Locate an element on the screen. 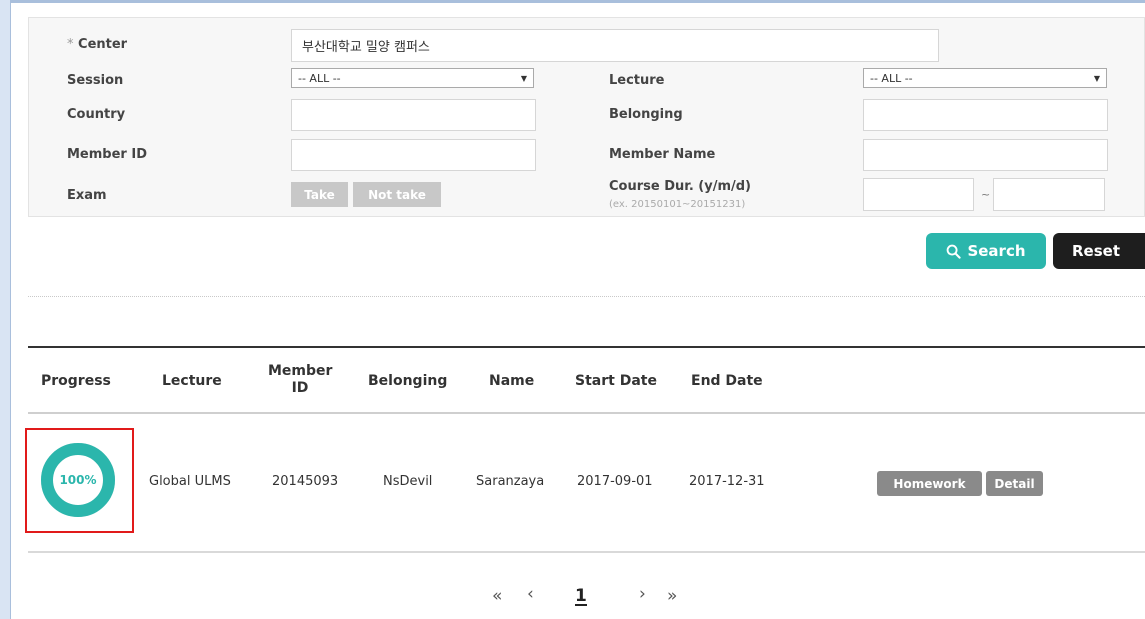  cell-lecture: Global ULMS is located at coordinates (190, 481).